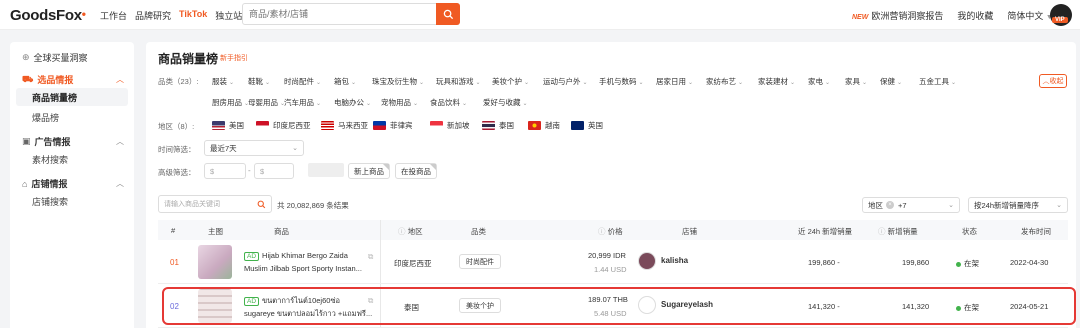 The height and width of the screenshot is (328, 1080). Describe the element at coordinates (225, 171) in the screenshot. I see `price-min-input: $` at that location.